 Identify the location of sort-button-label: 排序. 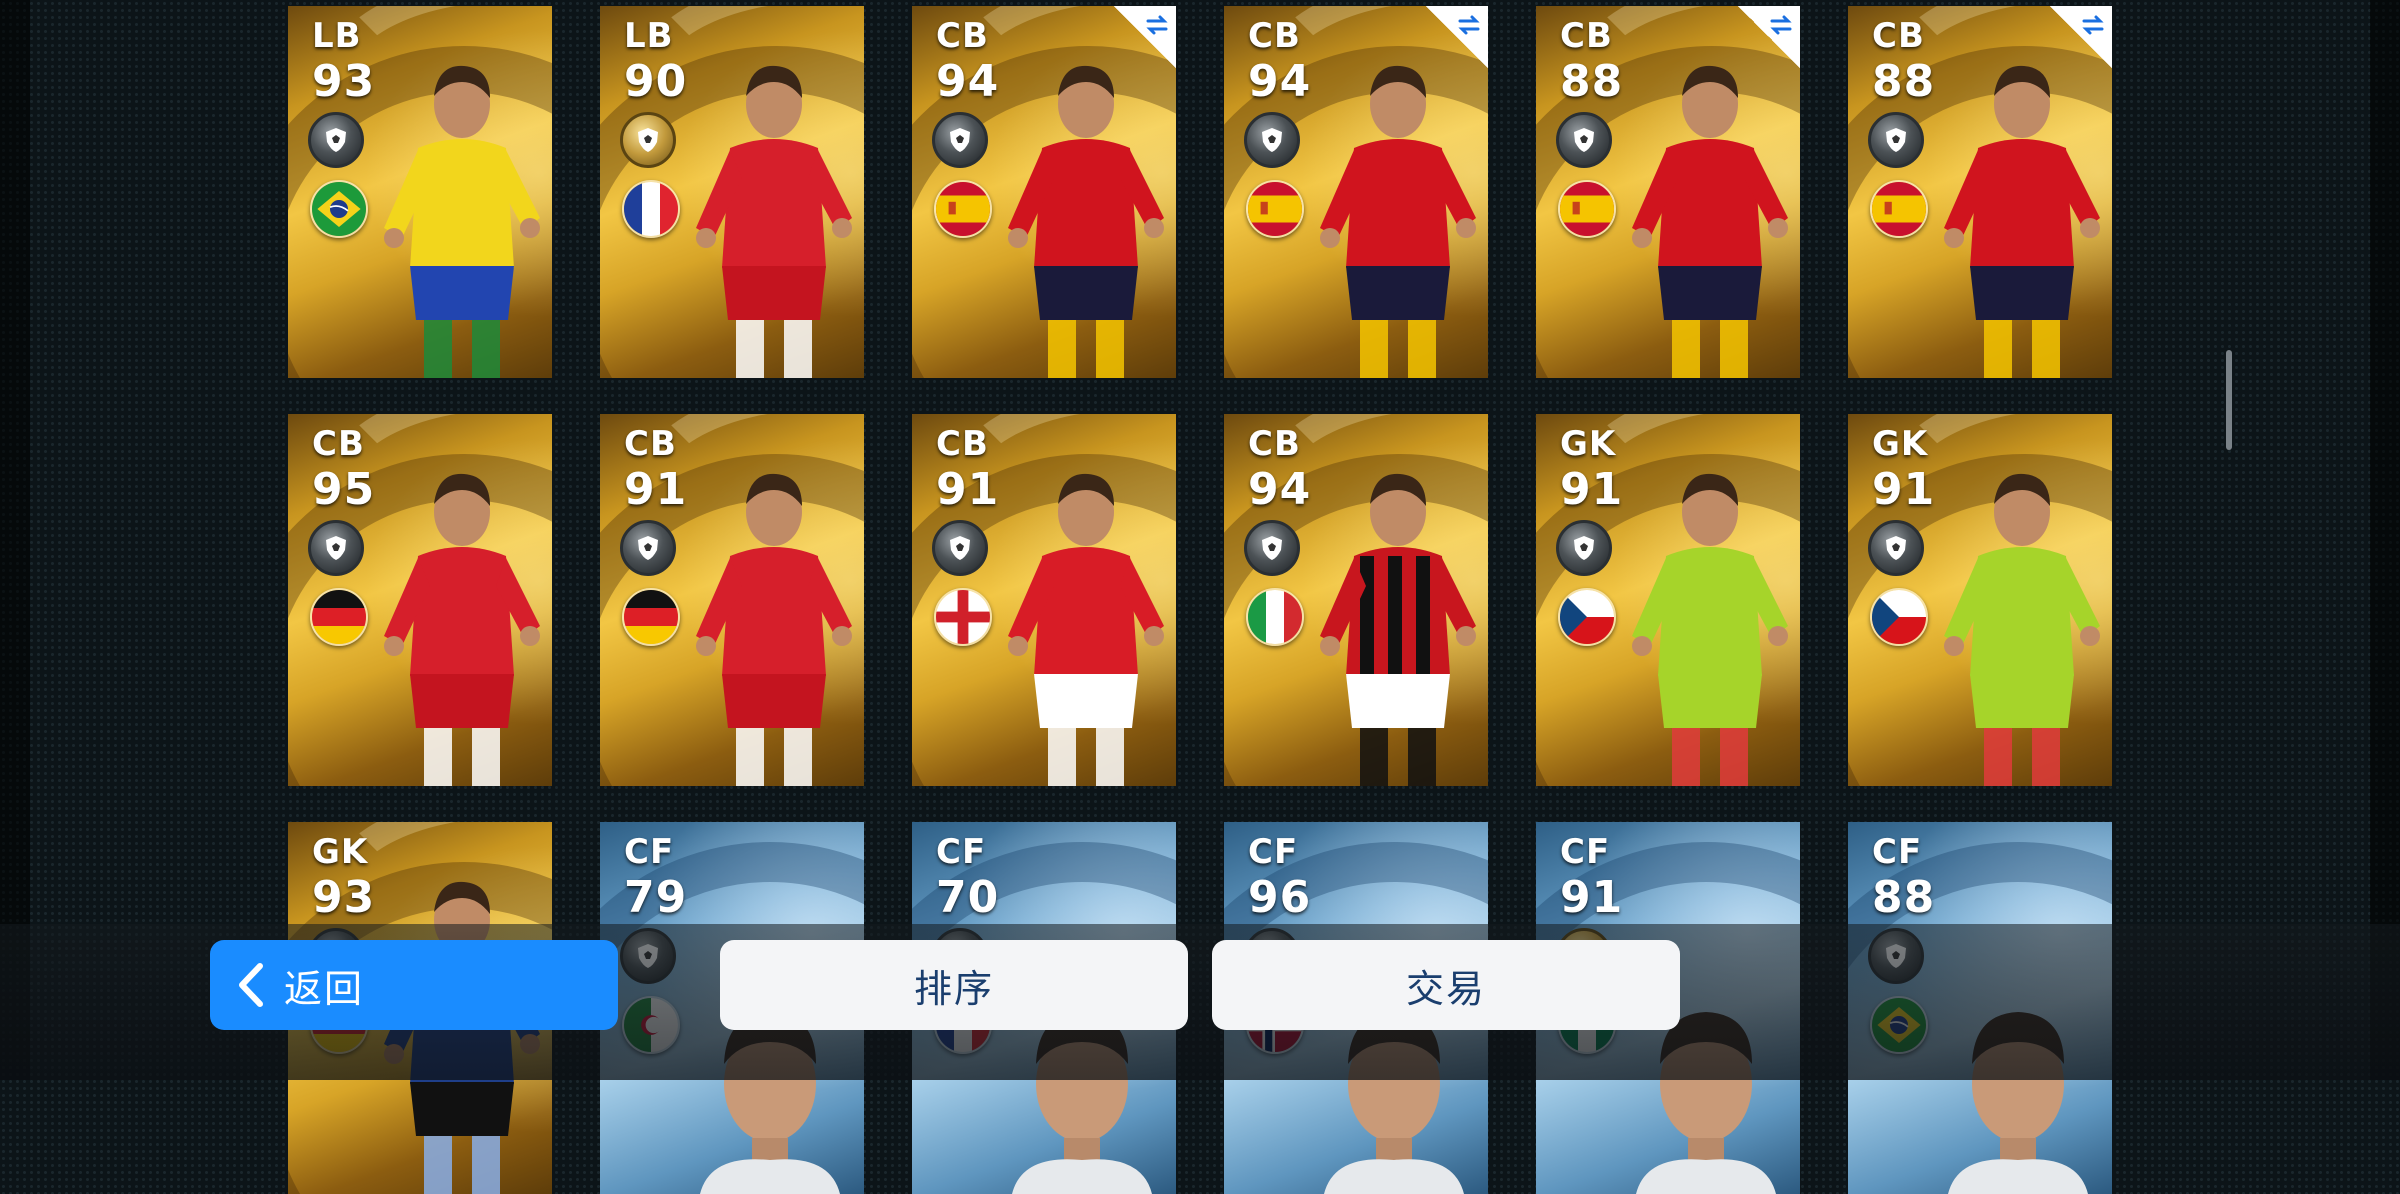
(953, 988).